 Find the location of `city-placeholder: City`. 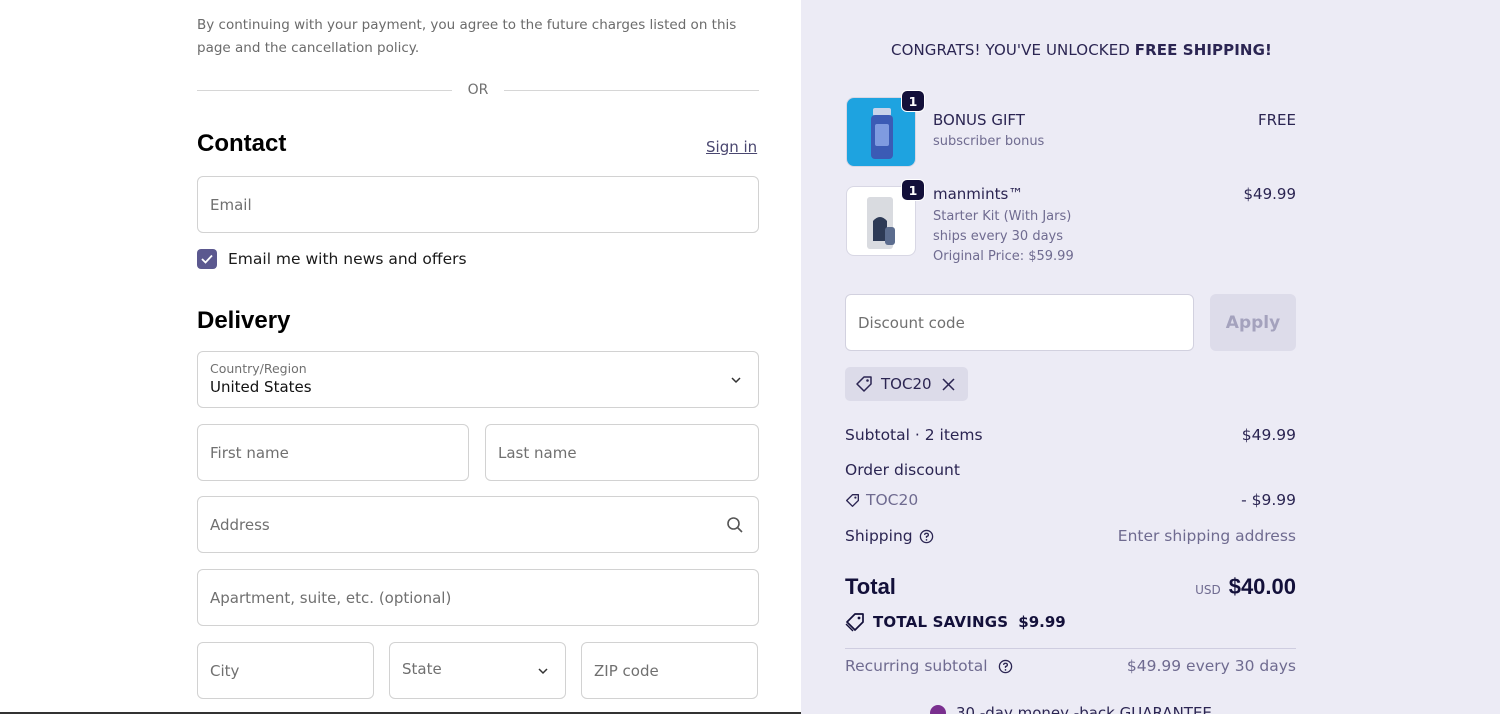

city-placeholder: City is located at coordinates (225, 670).